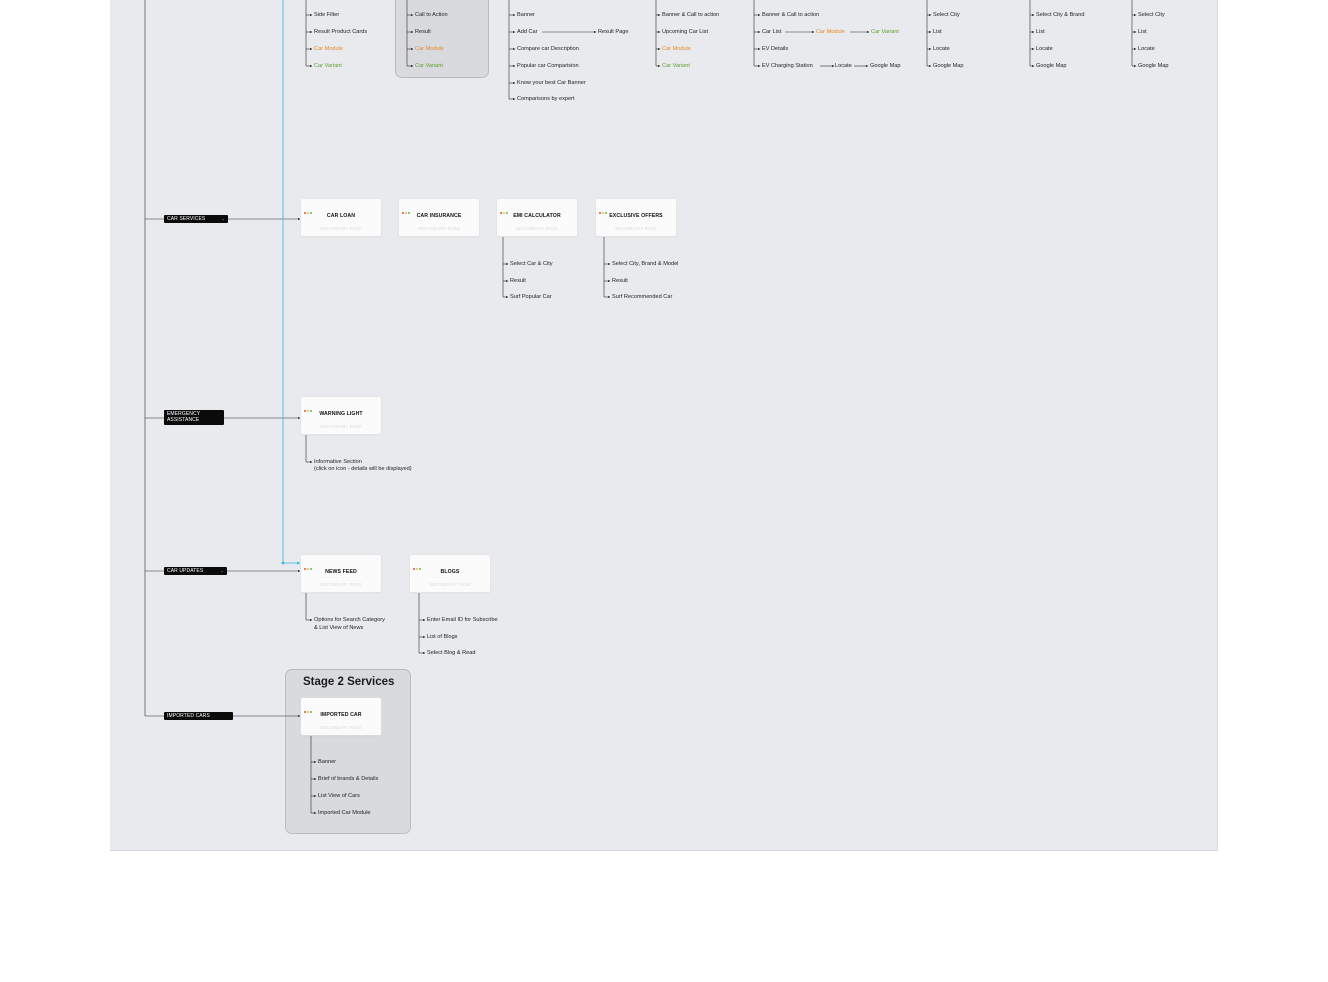  What do you see at coordinates (1060, 15) in the screenshot?
I see `top-col7-item: Select City & Brand` at bounding box center [1060, 15].